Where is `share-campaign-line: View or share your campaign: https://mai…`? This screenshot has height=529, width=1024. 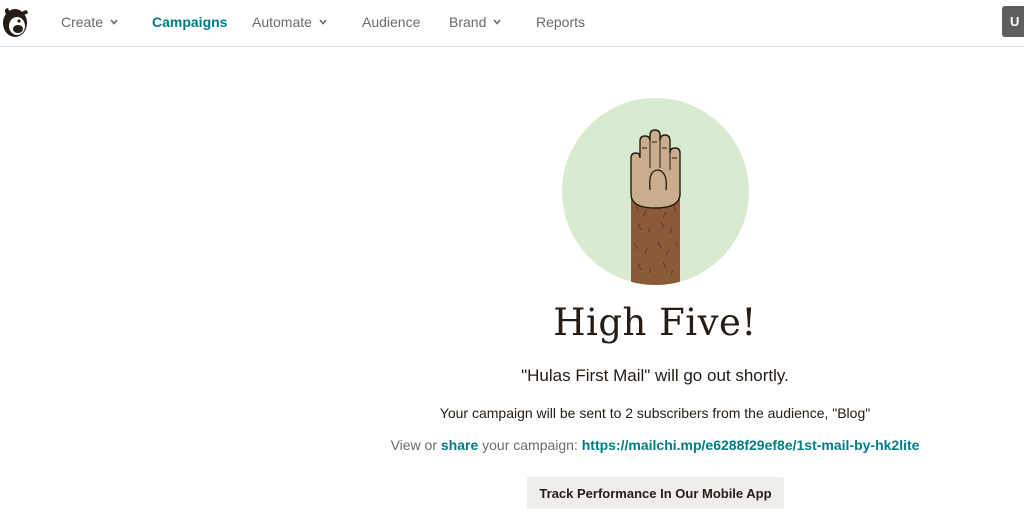
share-campaign-line: View or share your campaign: https://mai… is located at coordinates (655, 445).